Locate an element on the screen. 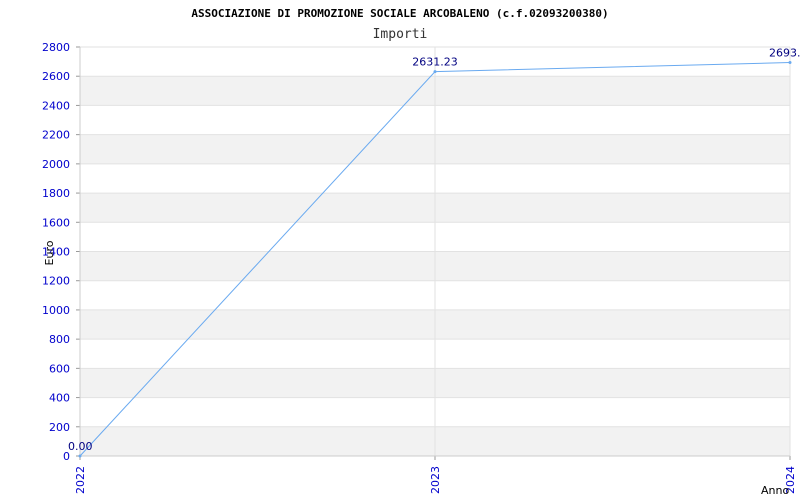  y-tick-label: 2400 is located at coordinates (56, 105).